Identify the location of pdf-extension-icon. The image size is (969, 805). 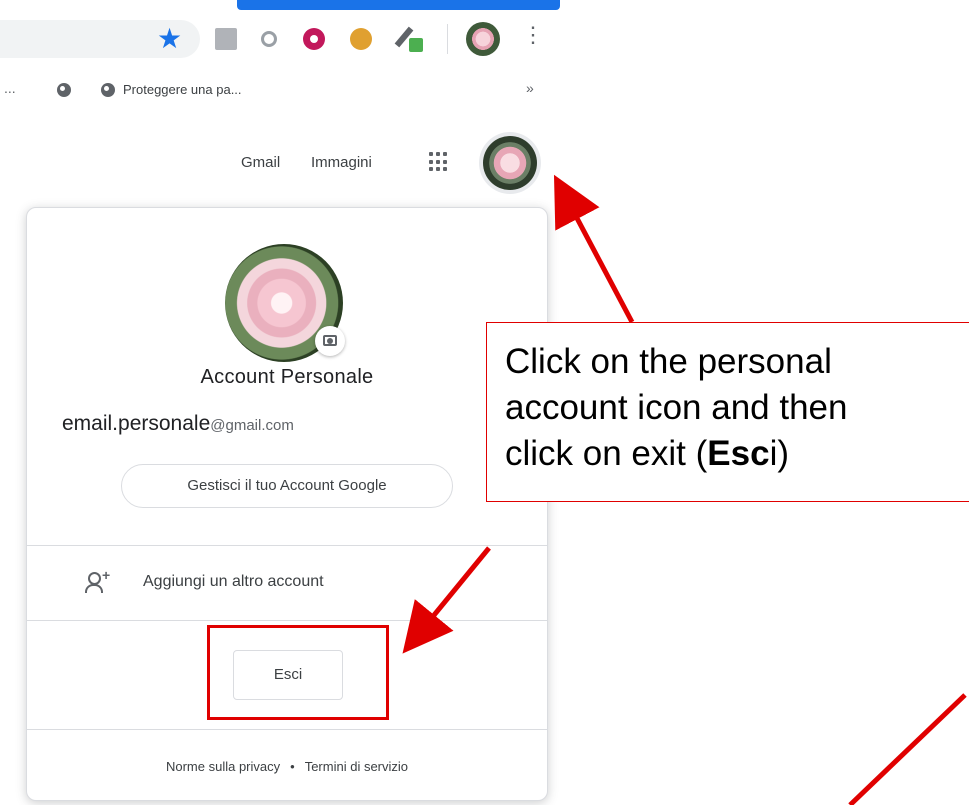
(226, 39).